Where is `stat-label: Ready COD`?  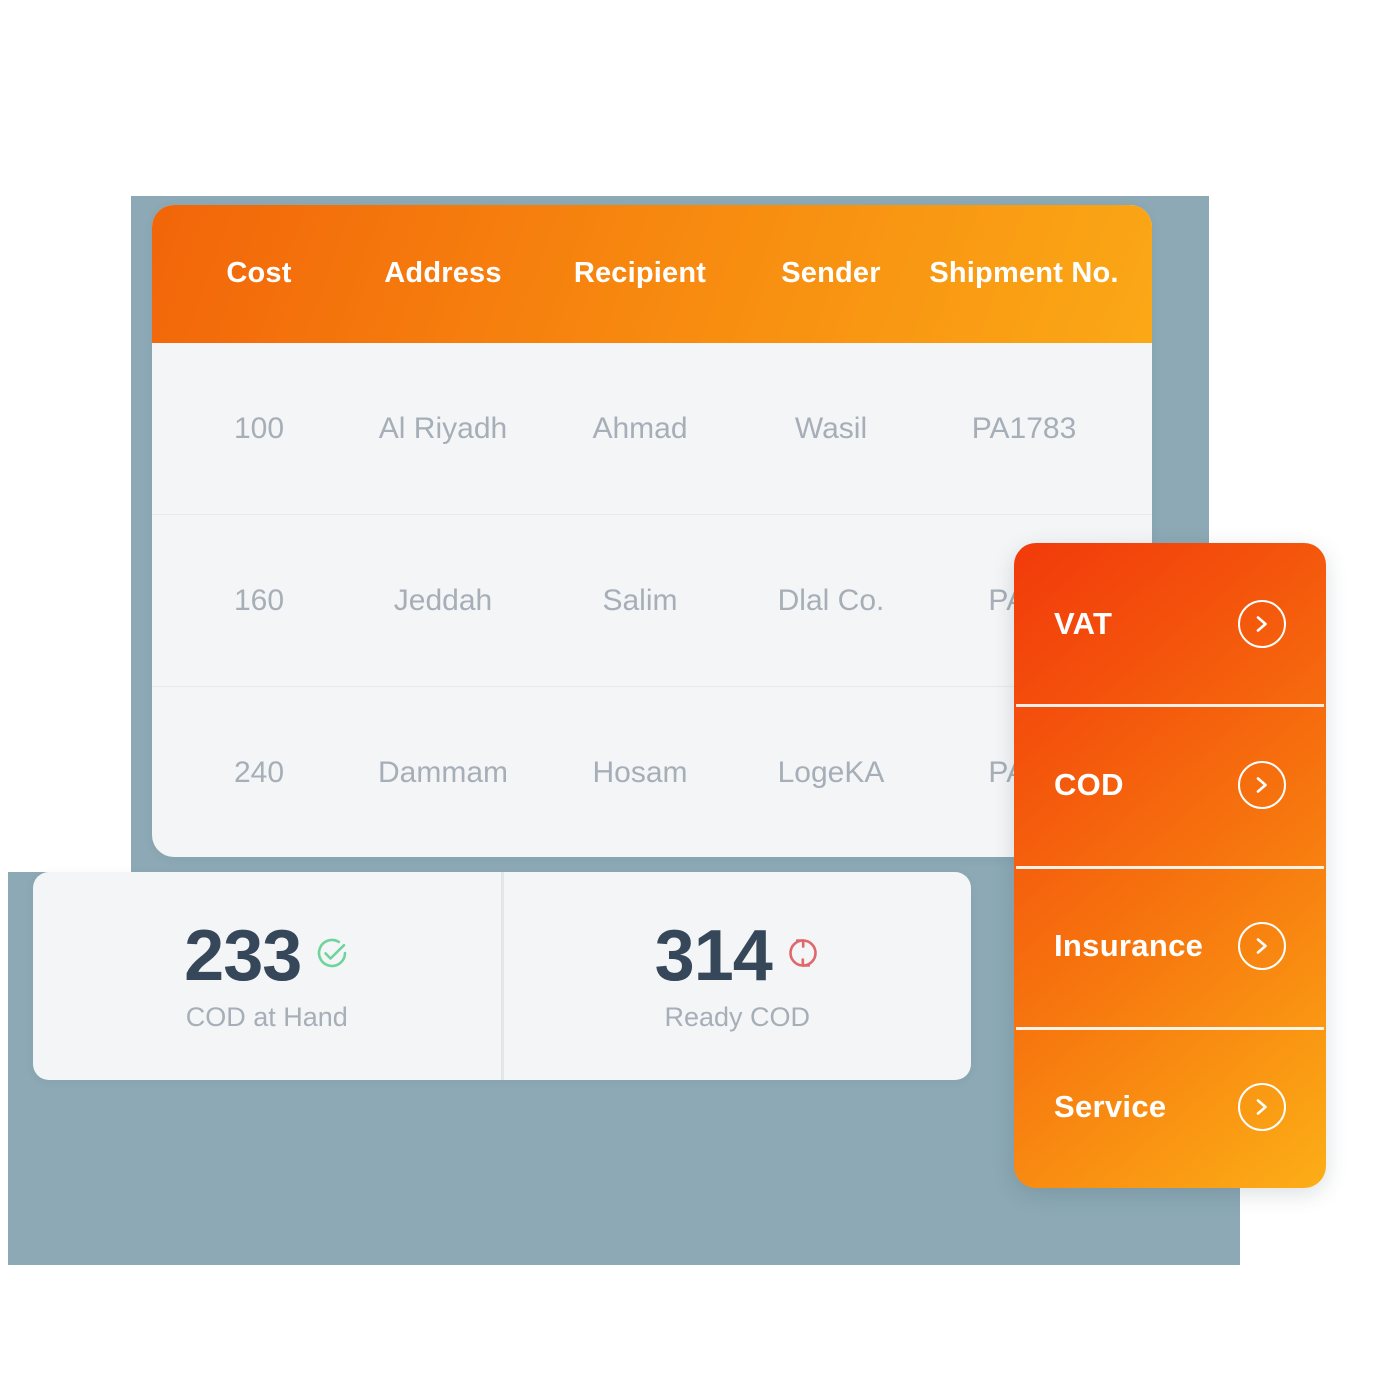 stat-label: Ready COD is located at coordinates (737, 1016).